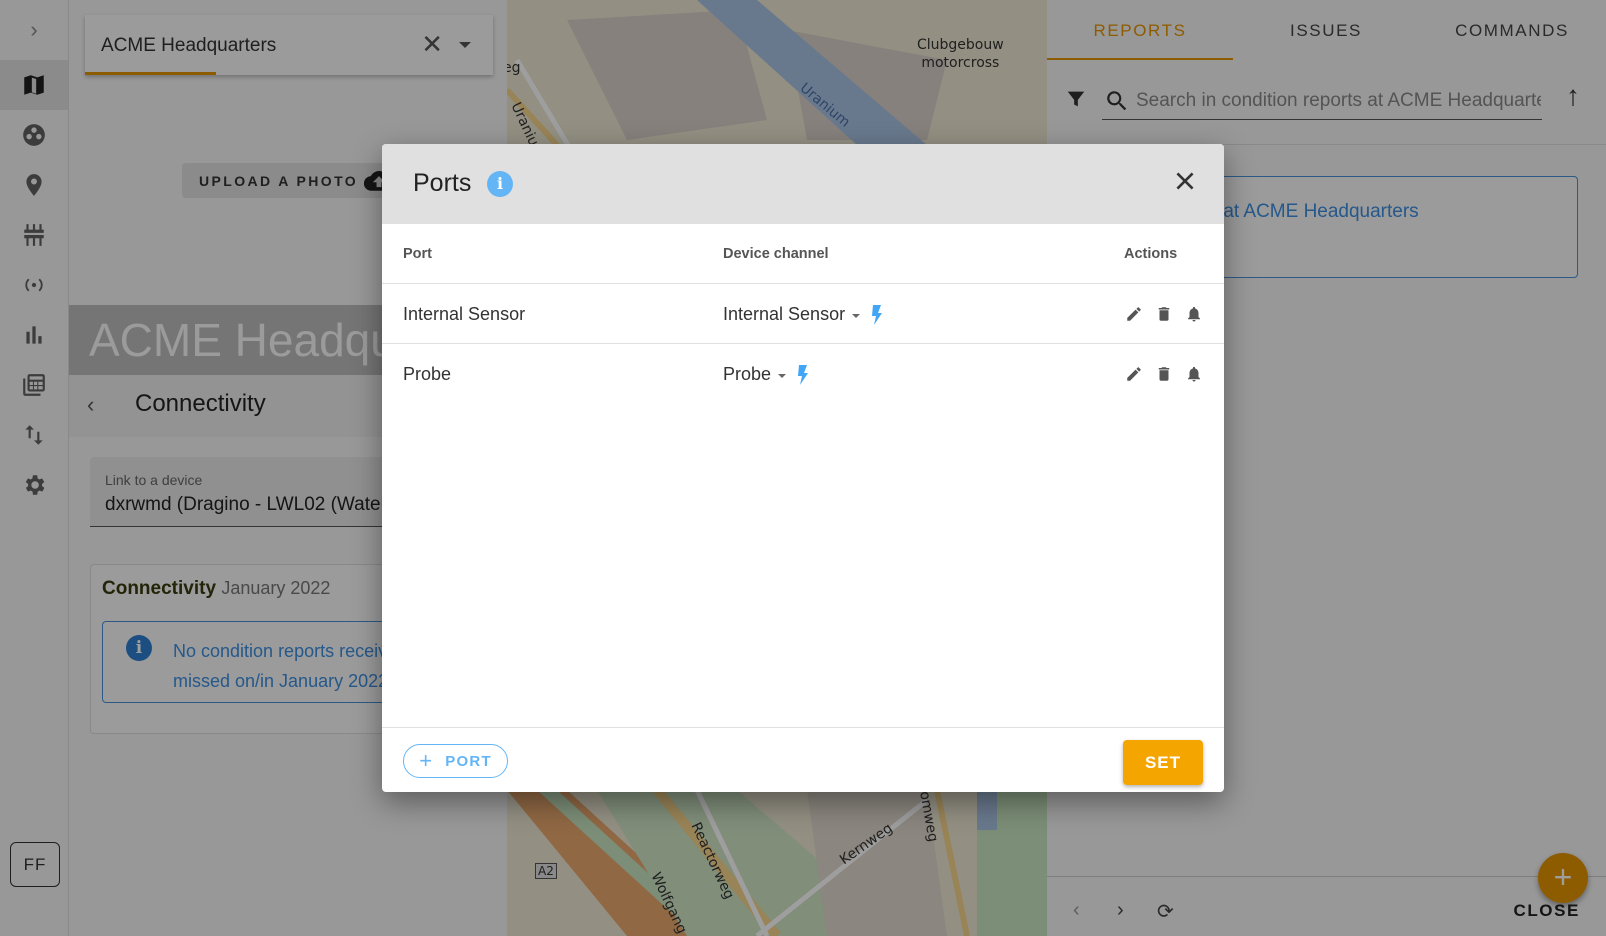 The image size is (1606, 936). What do you see at coordinates (464, 314) in the screenshot?
I see `port-name: Internal Sensor` at bounding box center [464, 314].